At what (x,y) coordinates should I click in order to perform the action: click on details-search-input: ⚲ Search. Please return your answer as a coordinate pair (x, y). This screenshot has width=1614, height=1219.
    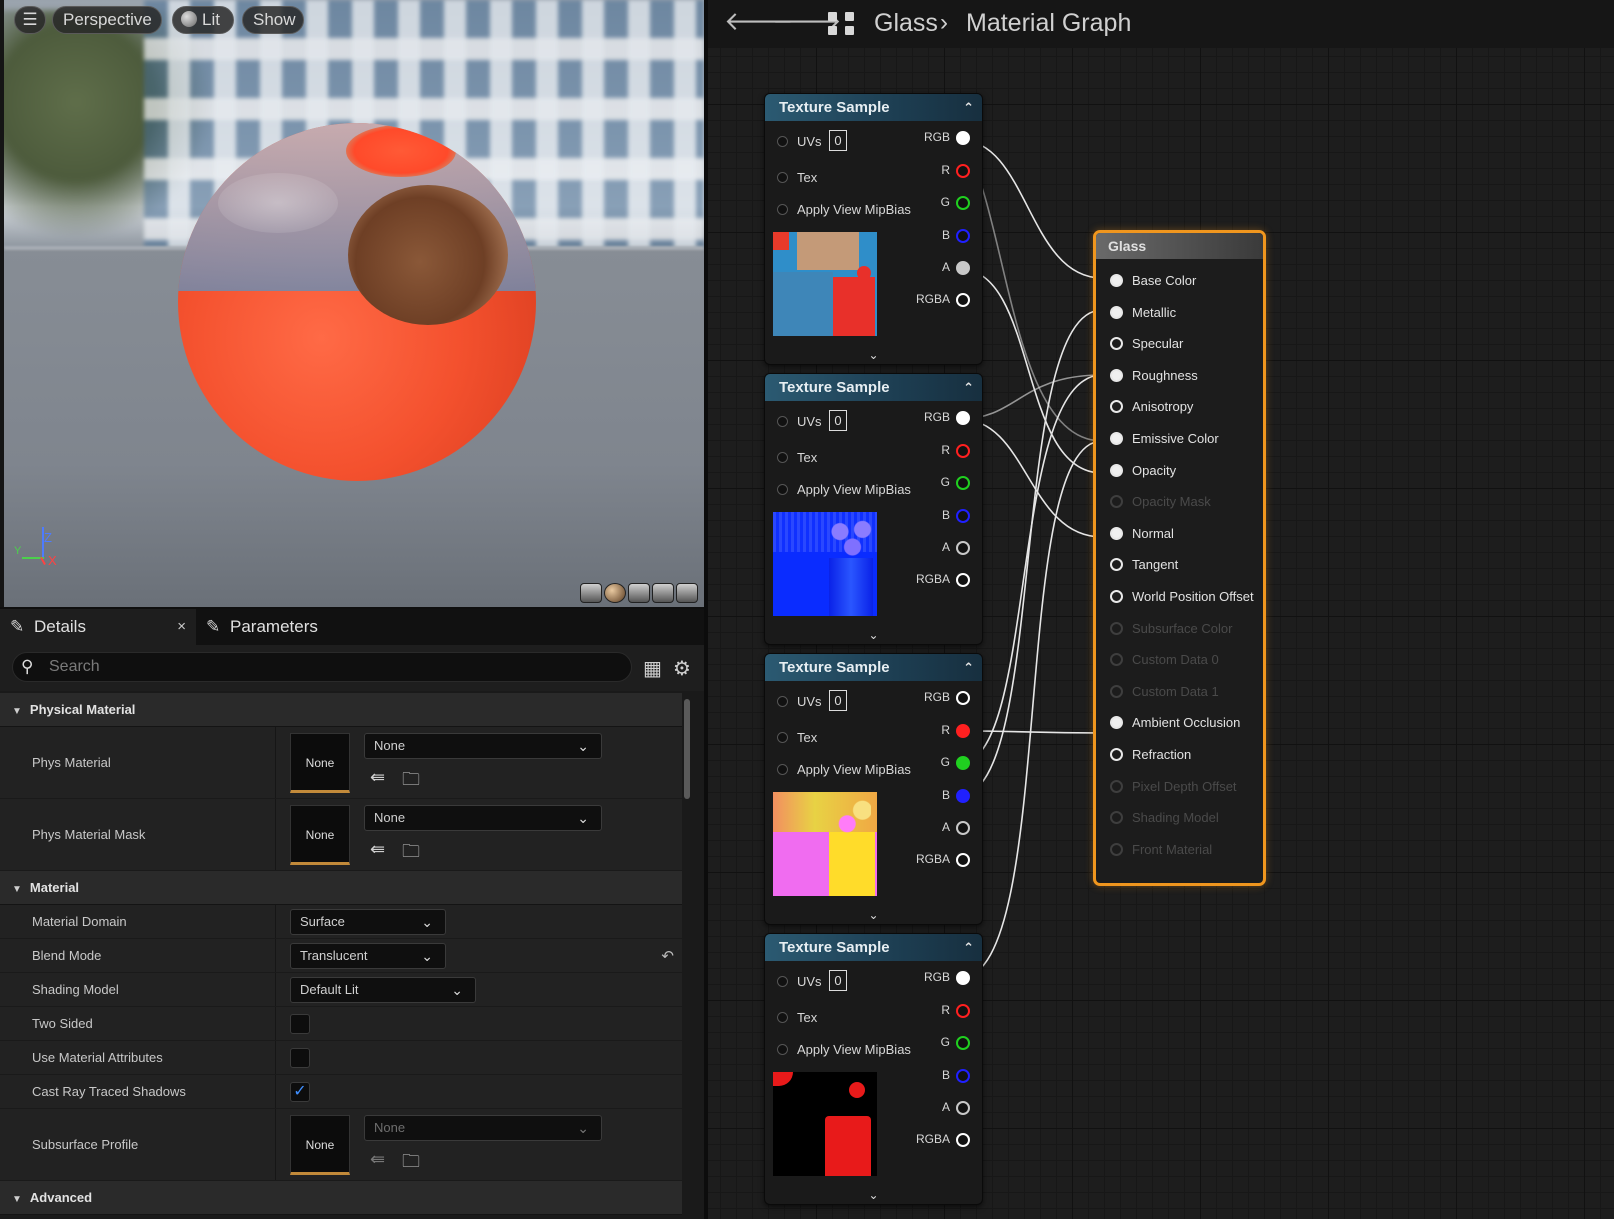
    Looking at the image, I should click on (322, 667).